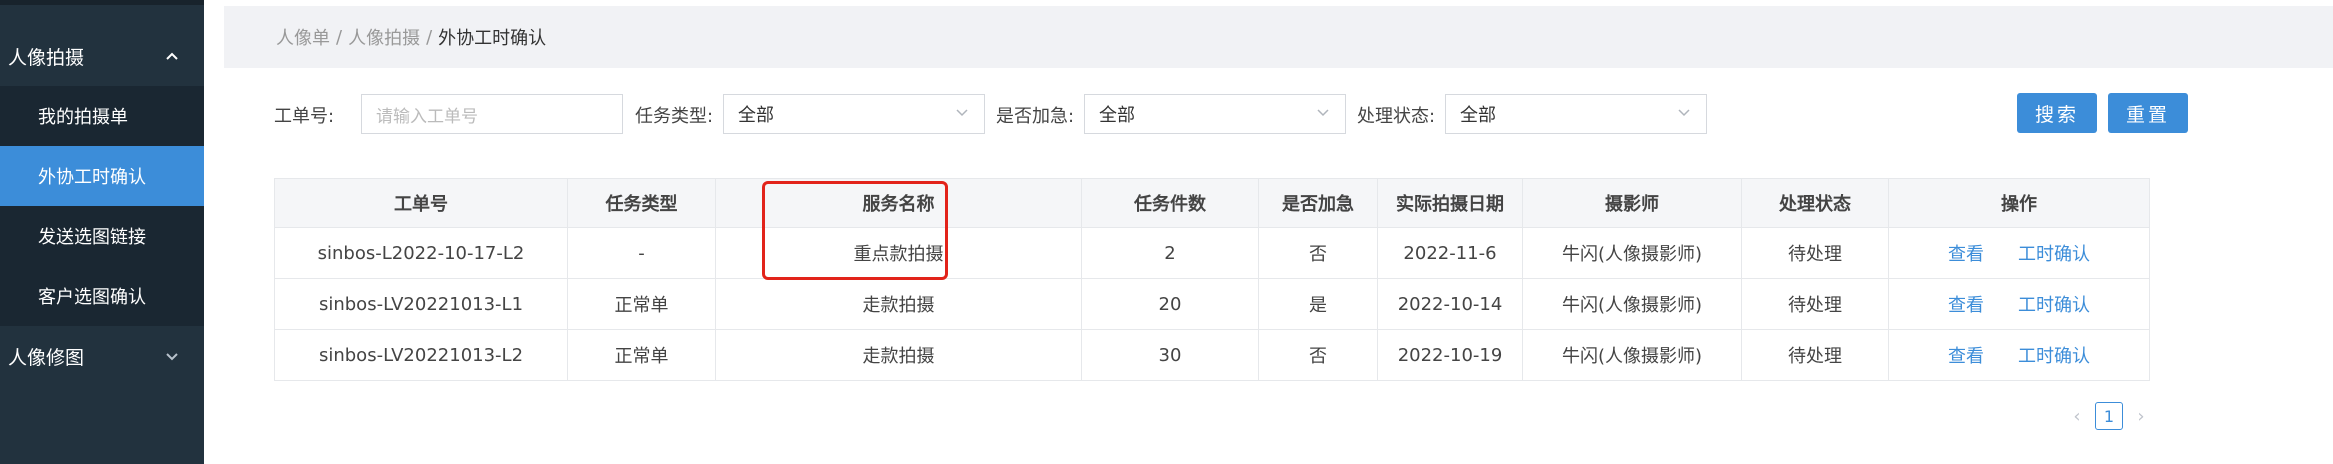 This screenshot has width=2333, height=464. What do you see at coordinates (1035, 116) in the screenshot?
I see `urgent-label: 是否加急:` at bounding box center [1035, 116].